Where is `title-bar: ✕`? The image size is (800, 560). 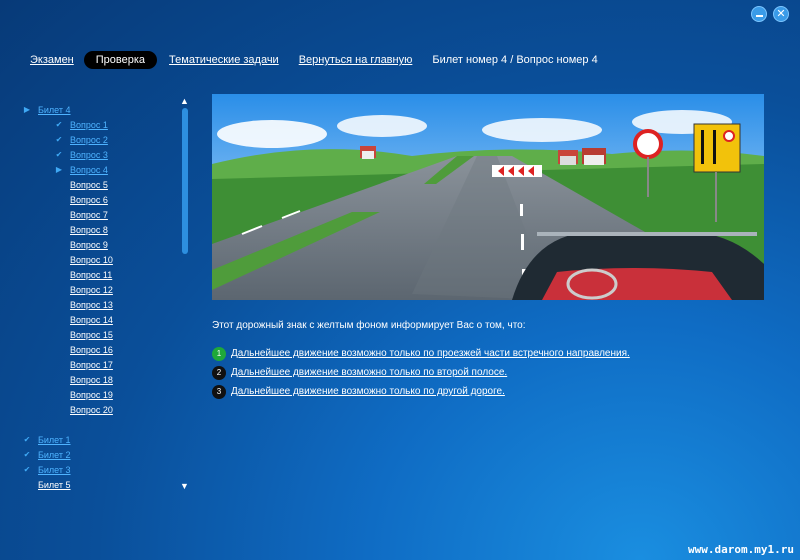 title-bar: ✕ is located at coordinates (400, 16).